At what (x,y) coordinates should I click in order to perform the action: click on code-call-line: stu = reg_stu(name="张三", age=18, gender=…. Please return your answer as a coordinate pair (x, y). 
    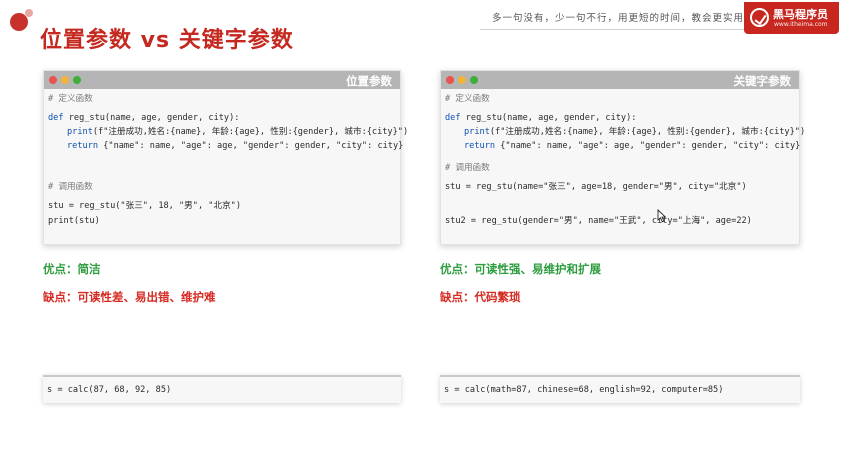
    Looking at the image, I should click on (596, 187).